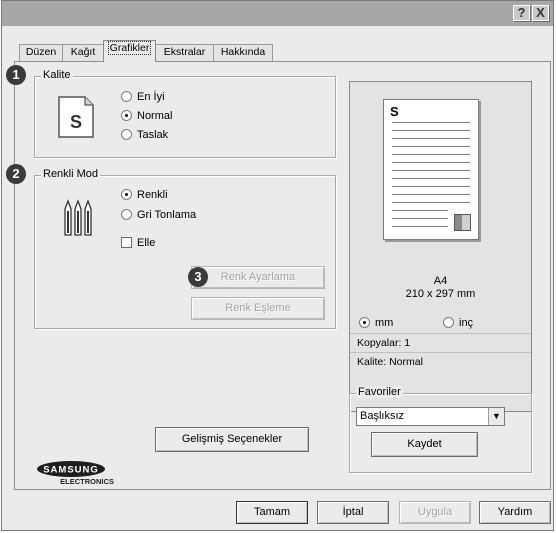  What do you see at coordinates (152, 195) in the screenshot?
I see `color-mode-color-label: Renkli` at bounding box center [152, 195].